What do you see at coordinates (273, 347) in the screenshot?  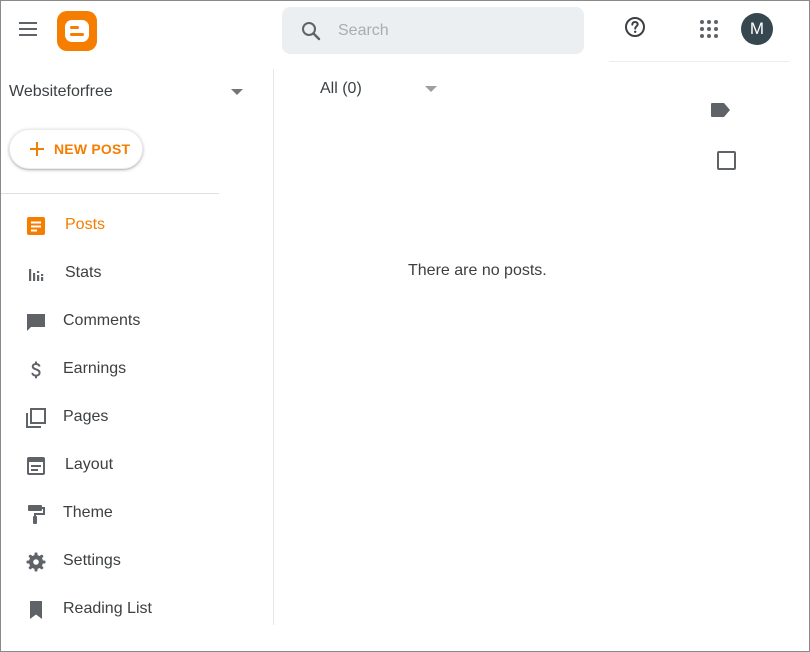 I see `sidebar-main-divider` at bounding box center [273, 347].